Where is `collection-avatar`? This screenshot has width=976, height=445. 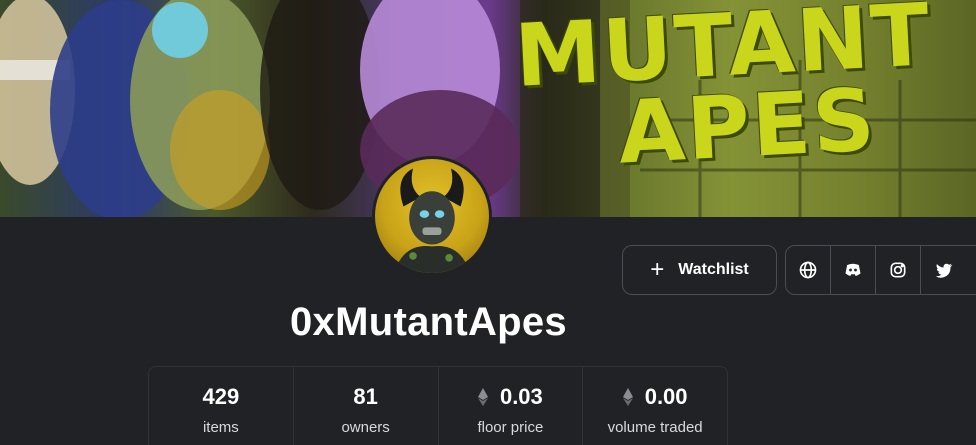
collection-avatar is located at coordinates (432, 216).